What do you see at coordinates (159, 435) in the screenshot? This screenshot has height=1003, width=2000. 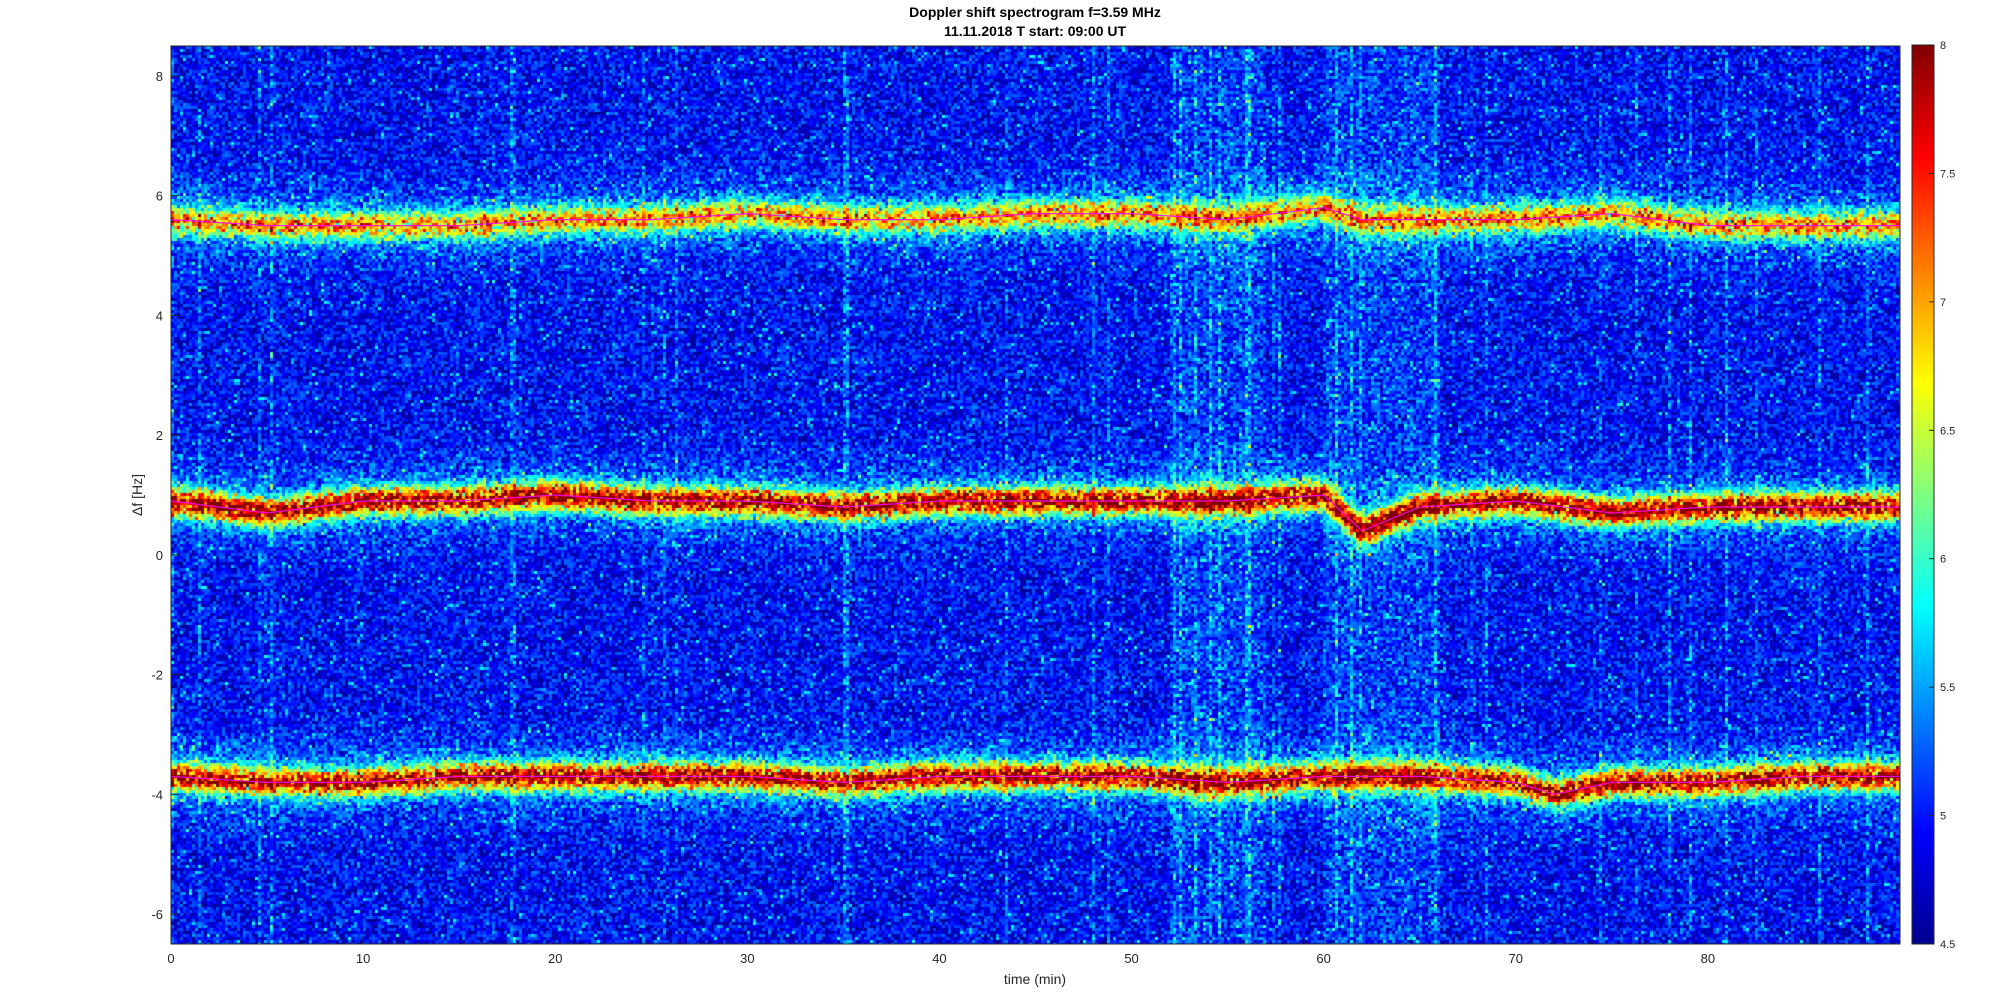 I see `y-tick-label: 2` at bounding box center [159, 435].